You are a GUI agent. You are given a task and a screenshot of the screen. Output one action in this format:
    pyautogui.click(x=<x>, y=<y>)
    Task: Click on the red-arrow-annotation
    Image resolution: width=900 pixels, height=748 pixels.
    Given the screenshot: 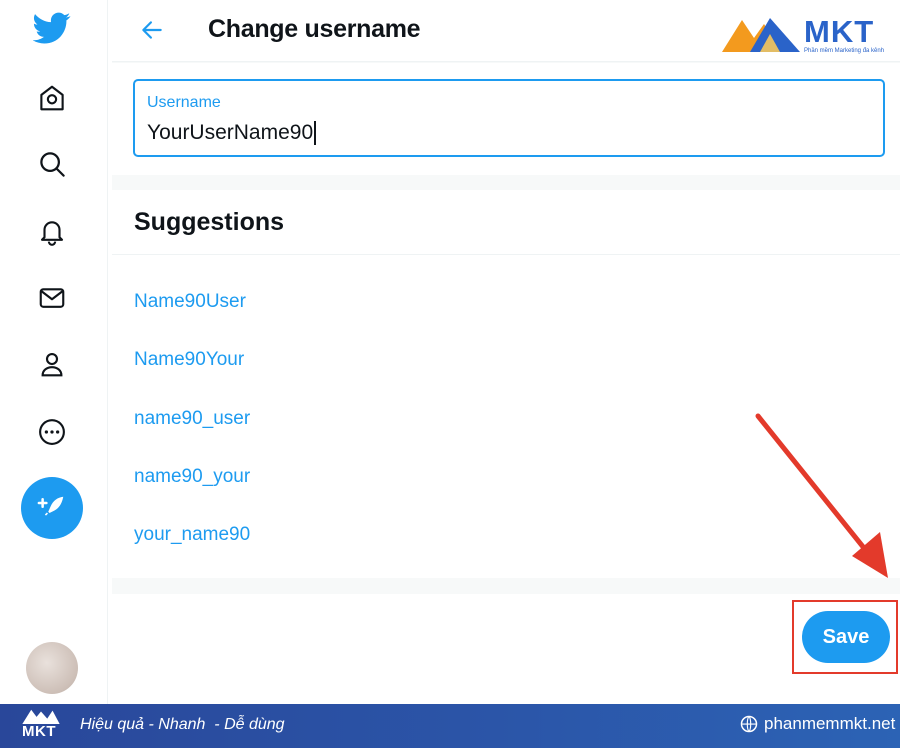 What is the action you would take?
    pyautogui.click(x=821, y=495)
    